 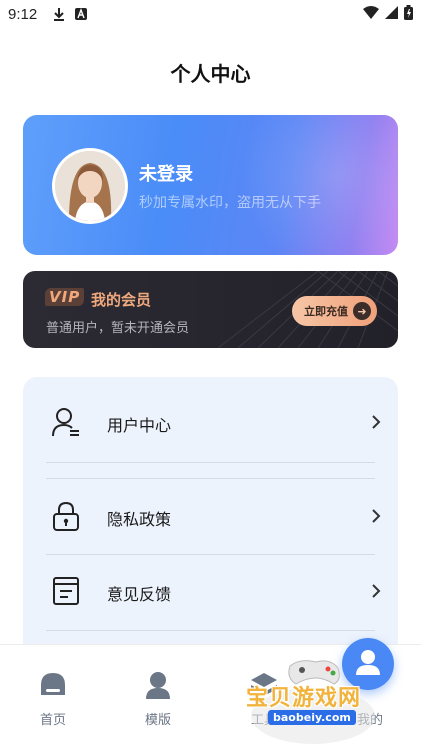 What do you see at coordinates (157, 720) in the screenshot?
I see `tab-label: 模版` at bounding box center [157, 720].